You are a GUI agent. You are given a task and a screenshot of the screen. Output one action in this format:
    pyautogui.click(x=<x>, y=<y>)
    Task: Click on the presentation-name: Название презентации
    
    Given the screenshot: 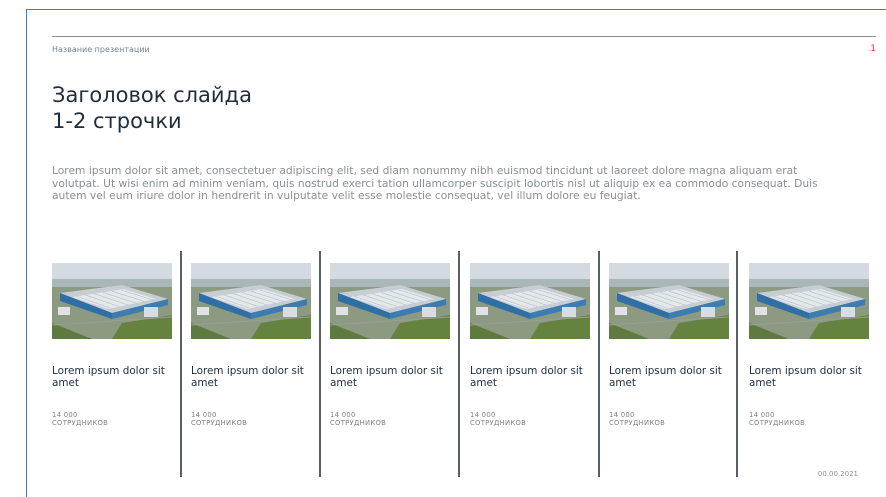 What is the action you would take?
    pyautogui.click(x=101, y=49)
    